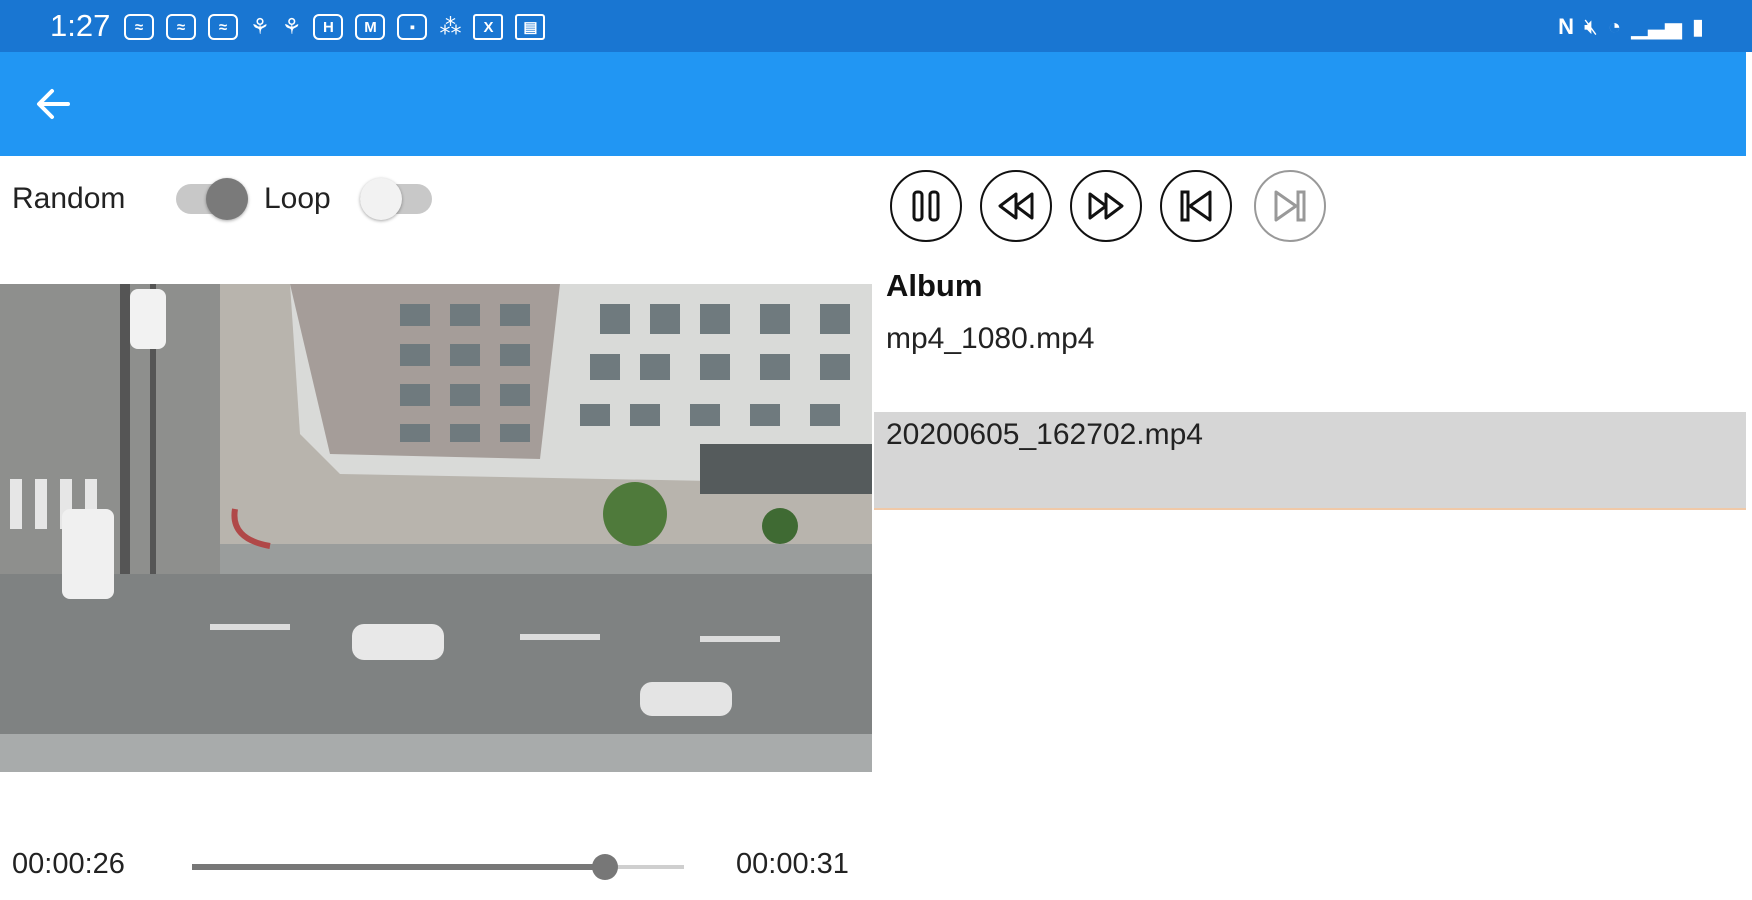  Describe the element at coordinates (328, 27) in the screenshot. I see `notification-icon: H` at that location.